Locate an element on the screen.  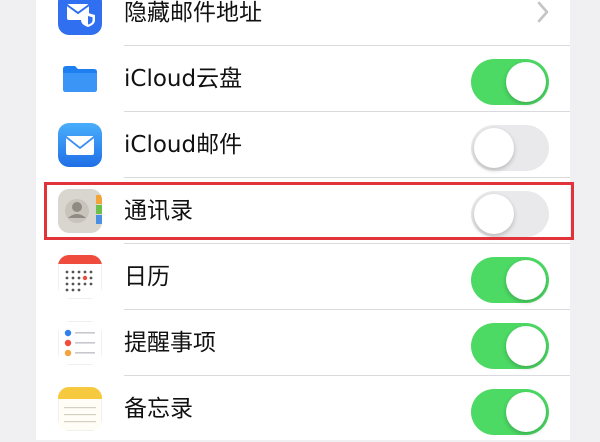
mail-icon is located at coordinates (80, 145).